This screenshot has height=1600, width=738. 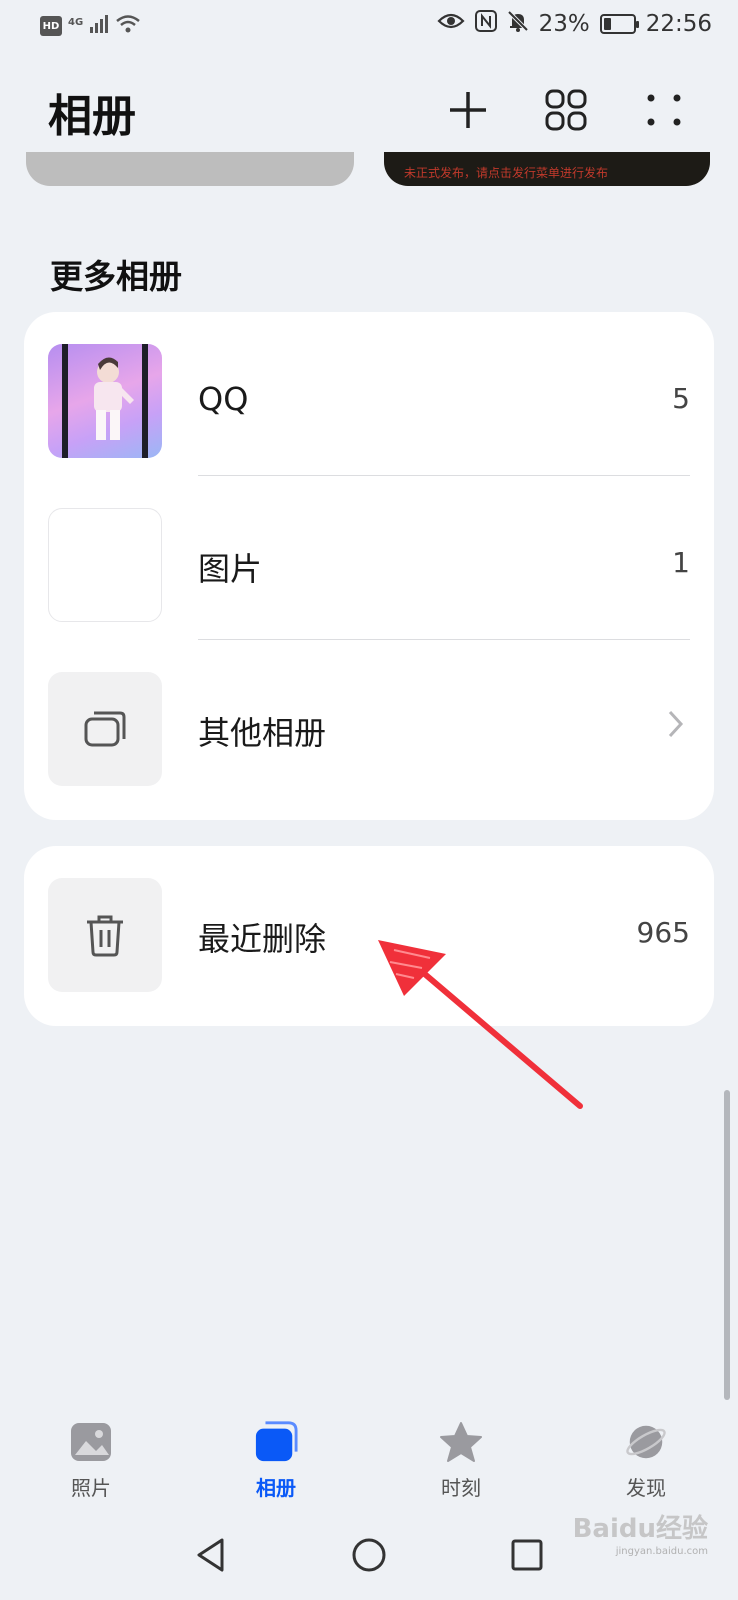 What do you see at coordinates (681, 562) in the screenshot?
I see `album-count: 1` at bounding box center [681, 562].